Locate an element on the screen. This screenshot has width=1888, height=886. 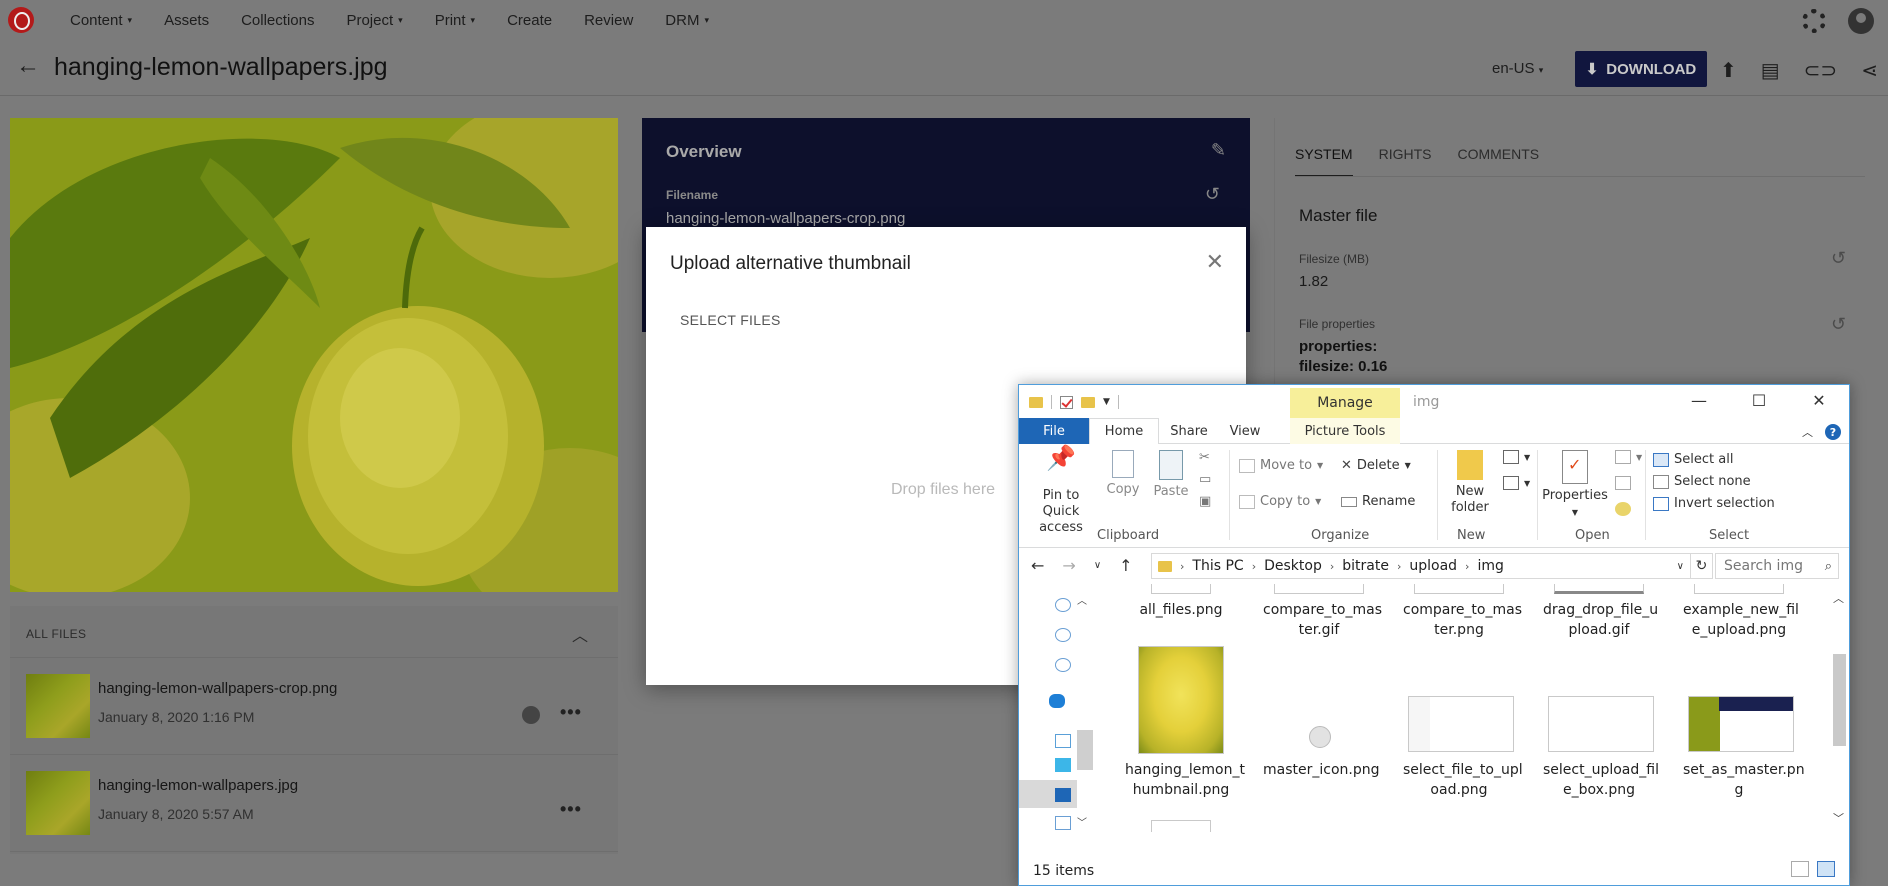
search-input: Search img ⌕ is located at coordinates (1777, 566).